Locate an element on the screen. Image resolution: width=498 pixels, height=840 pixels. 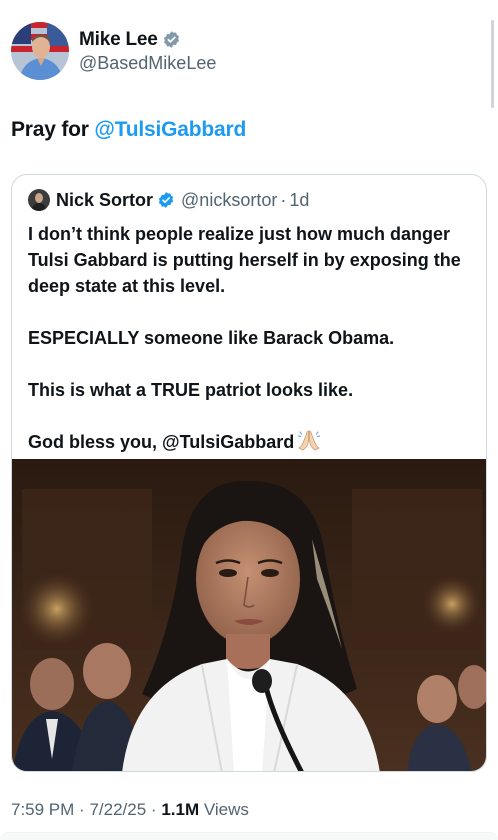
scrollbar is located at coordinates (492, 64).